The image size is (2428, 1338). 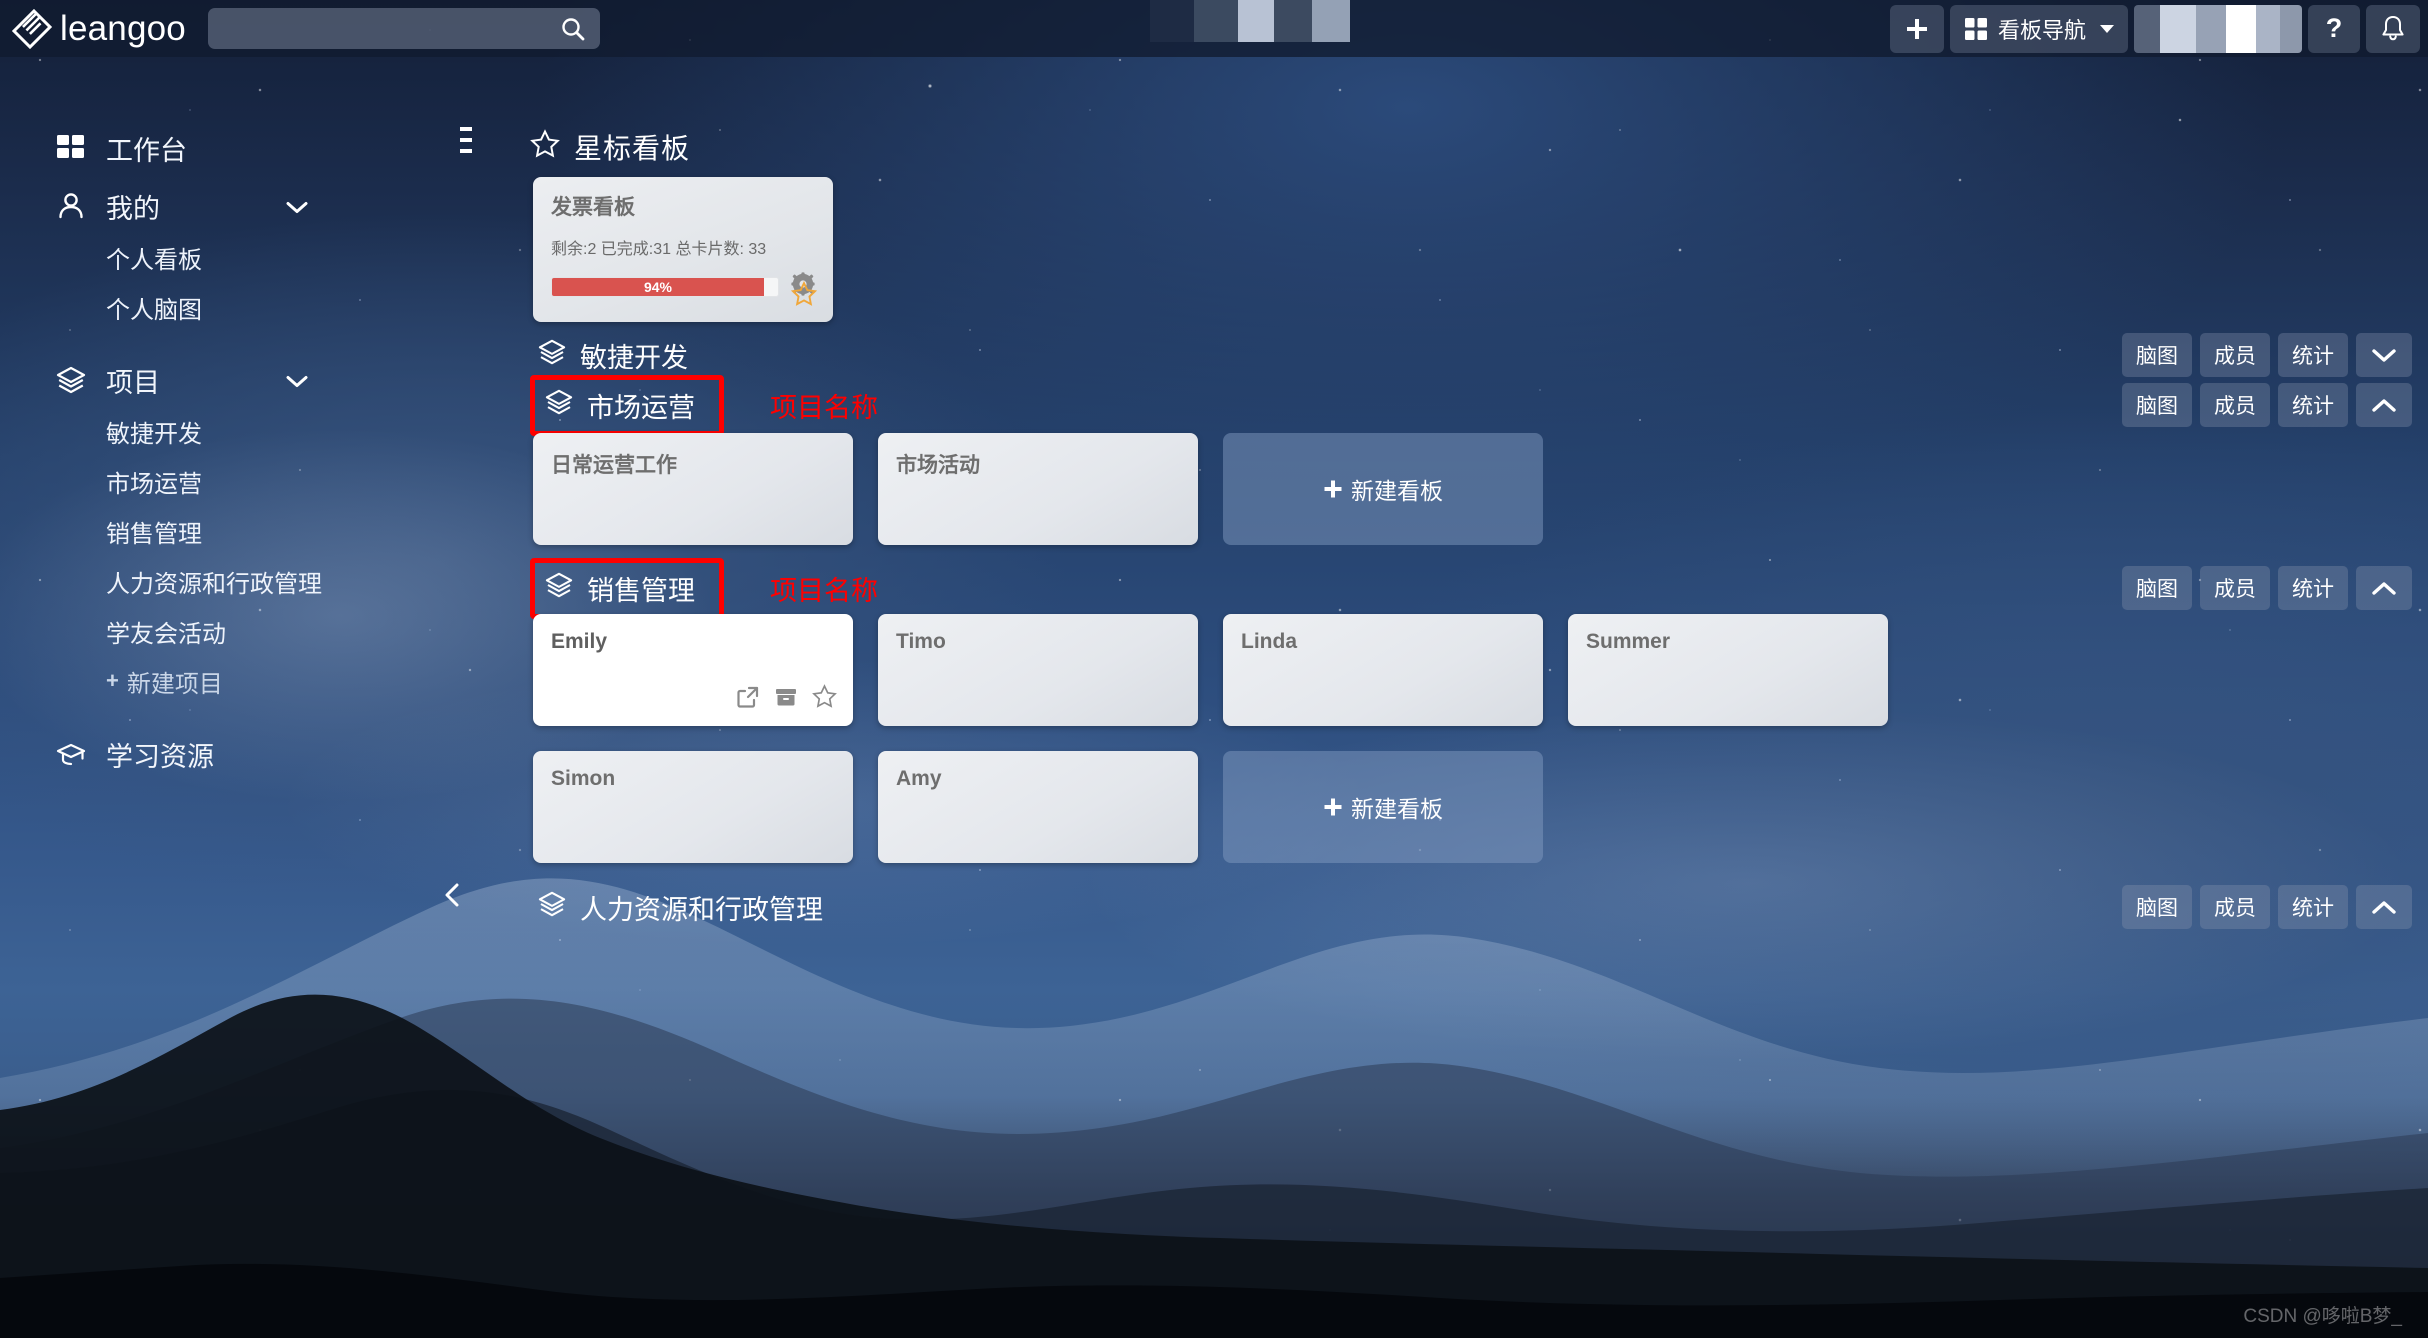 I want to click on project-title: 敏捷开发, so click(x=634, y=357).